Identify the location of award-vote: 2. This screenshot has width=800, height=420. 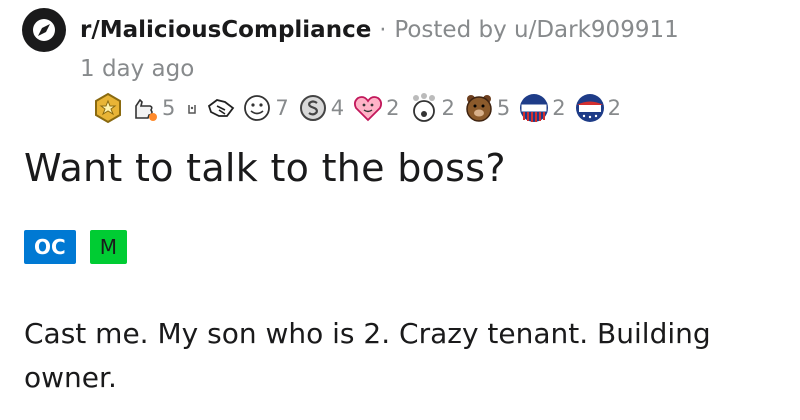
(599, 108).